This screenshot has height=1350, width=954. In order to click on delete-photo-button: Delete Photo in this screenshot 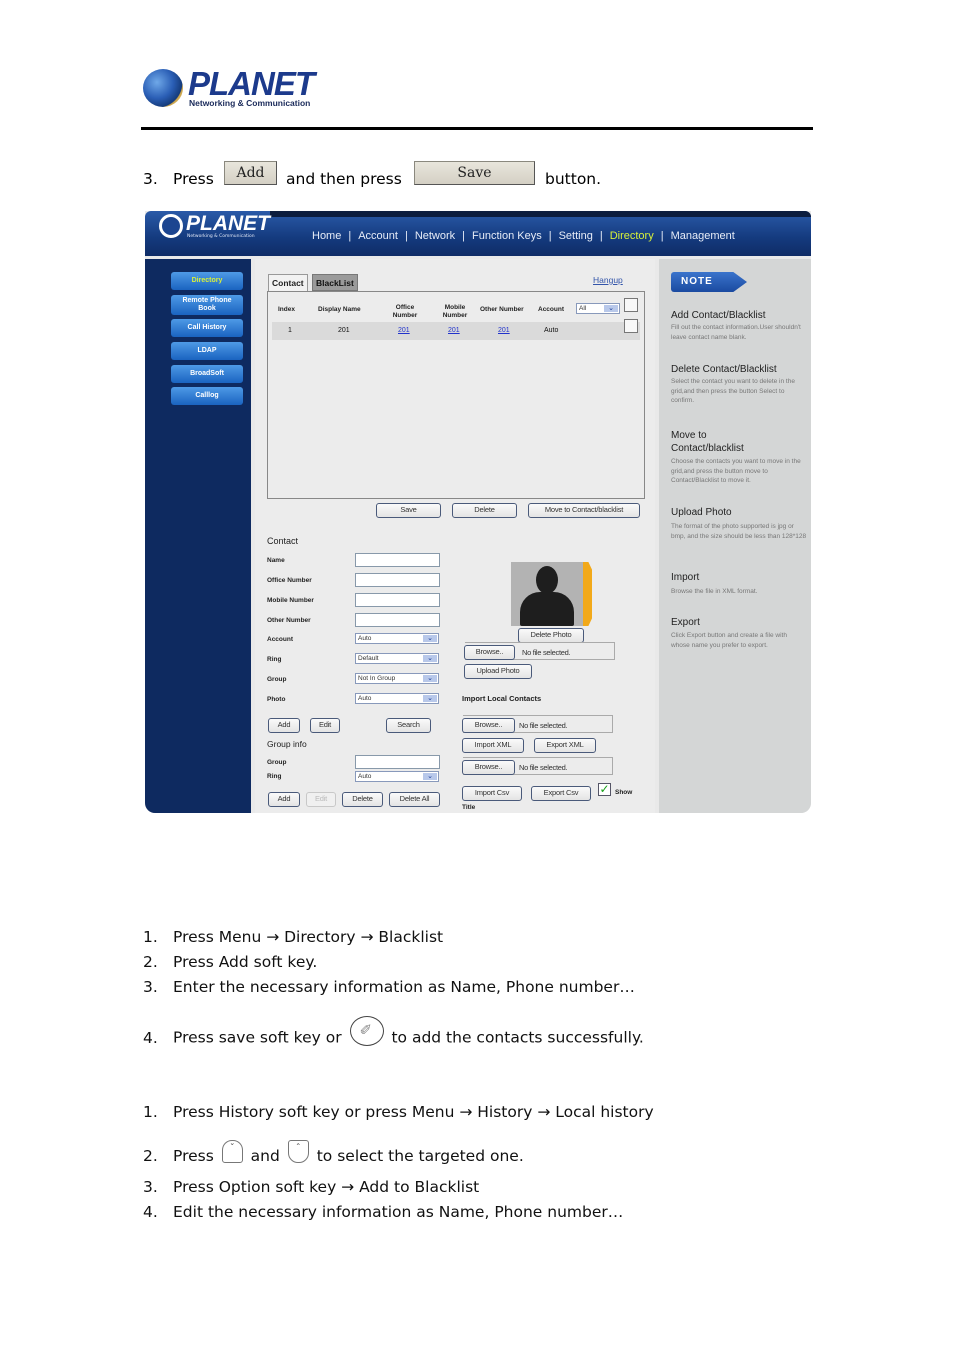, I will do `click(551, 635)`.